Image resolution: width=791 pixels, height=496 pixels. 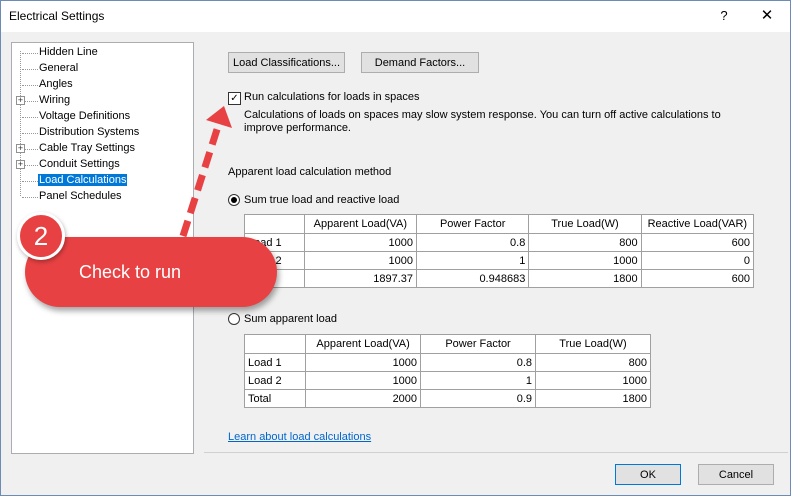 What do you see at coordinates (219, 117) in the screenshot?
I see `callout-arrow-head` at bounding box center [219, 117].